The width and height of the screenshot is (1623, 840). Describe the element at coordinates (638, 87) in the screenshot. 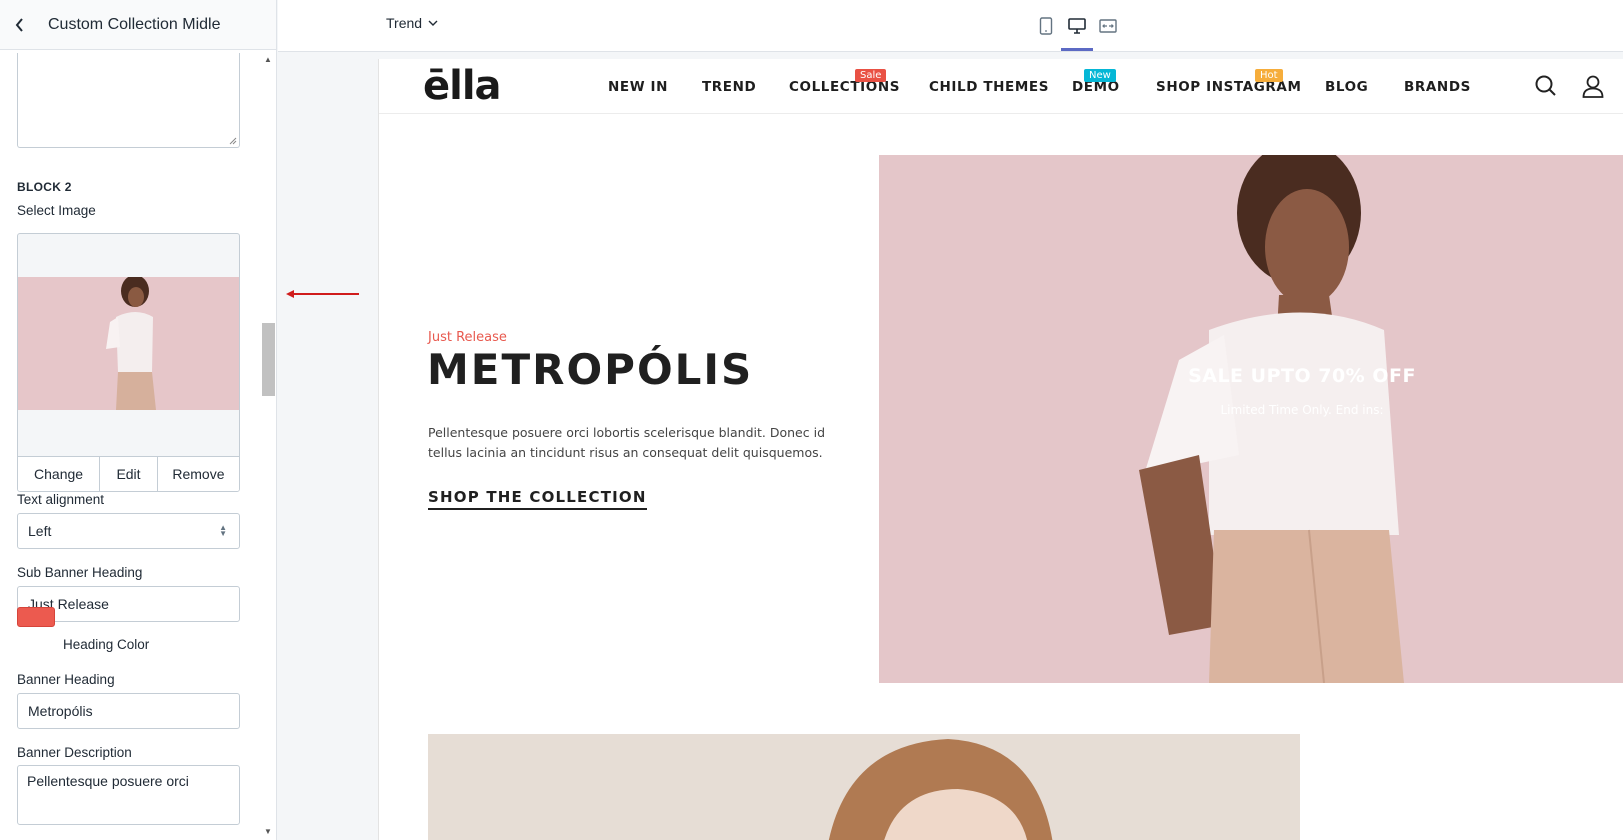

I see `nav-item-new-in: NEW IN` at that location.